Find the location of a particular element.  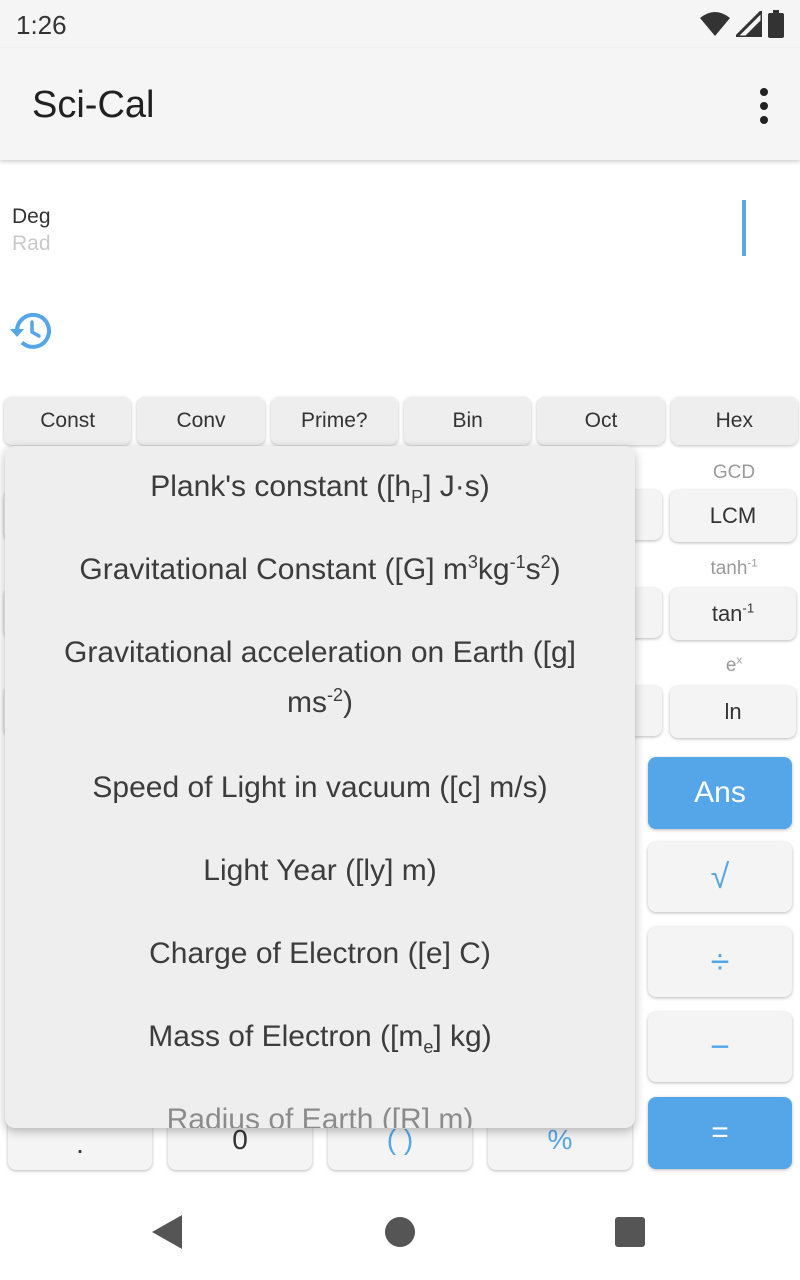

tan-inverse-button: tan-1 is located at coordinates (733, 614).